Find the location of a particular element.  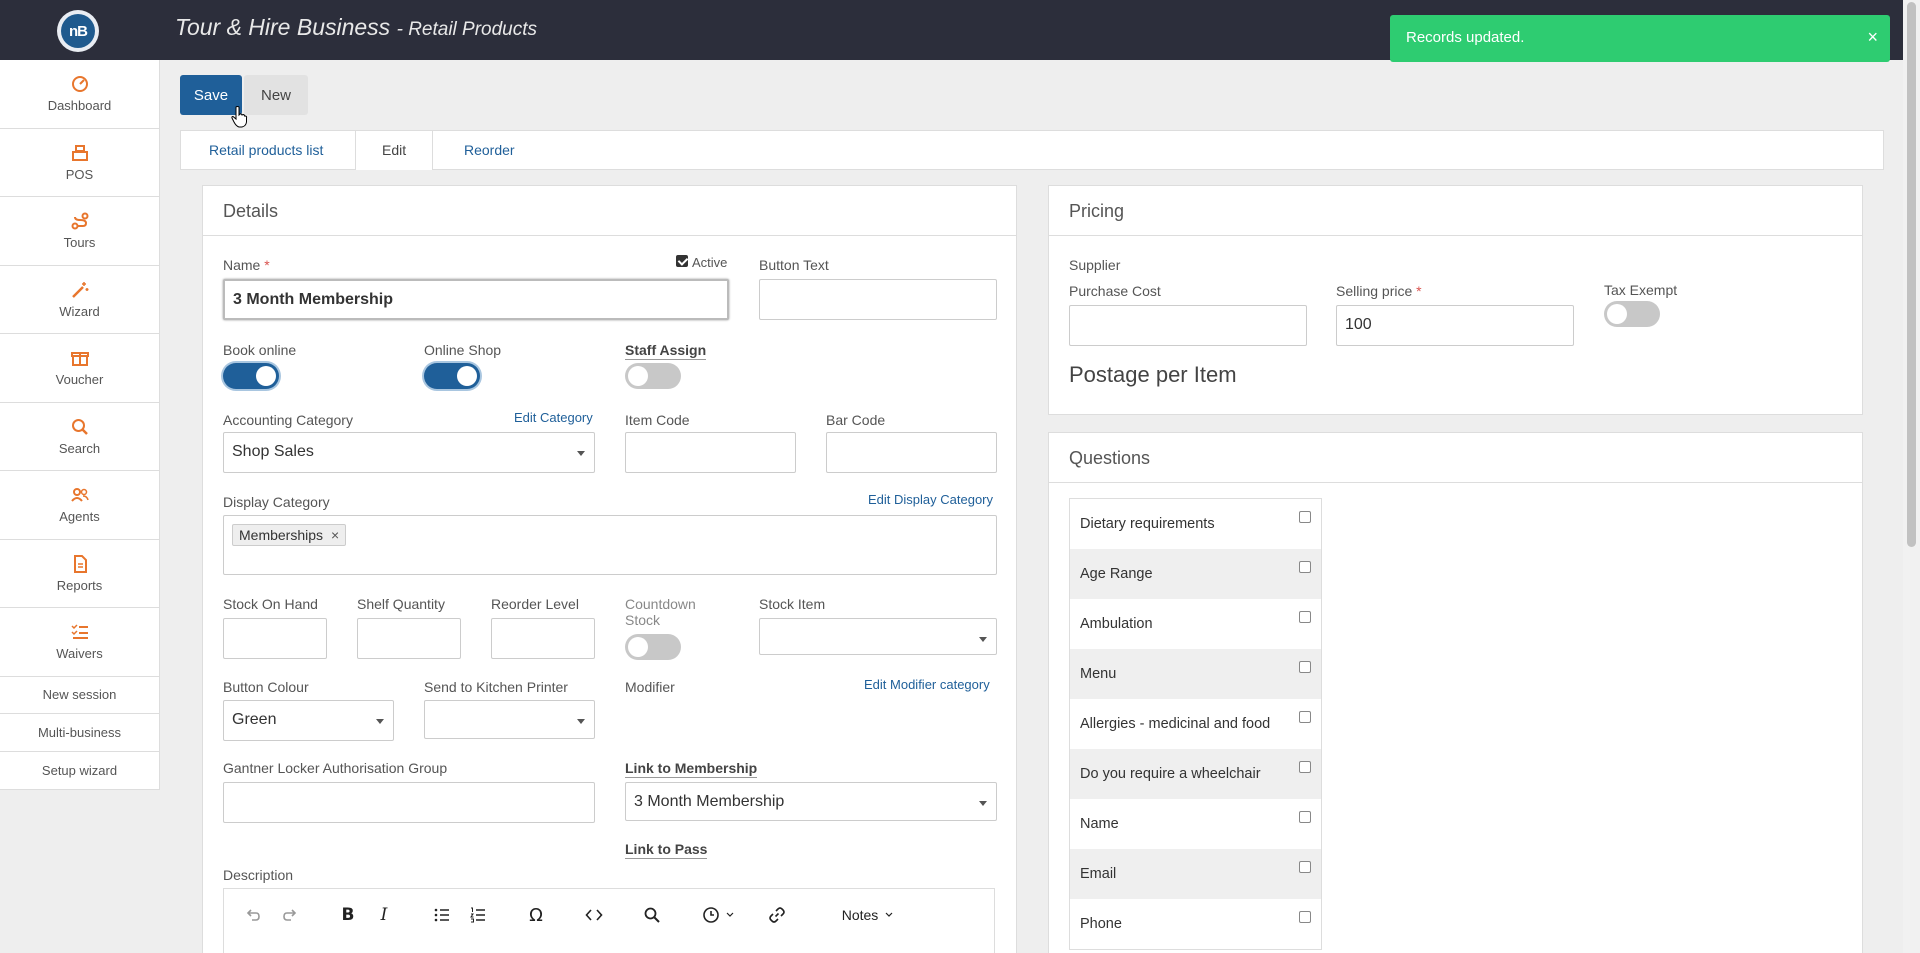

special-character-icon: Ω is located at coordinates (536, 915).